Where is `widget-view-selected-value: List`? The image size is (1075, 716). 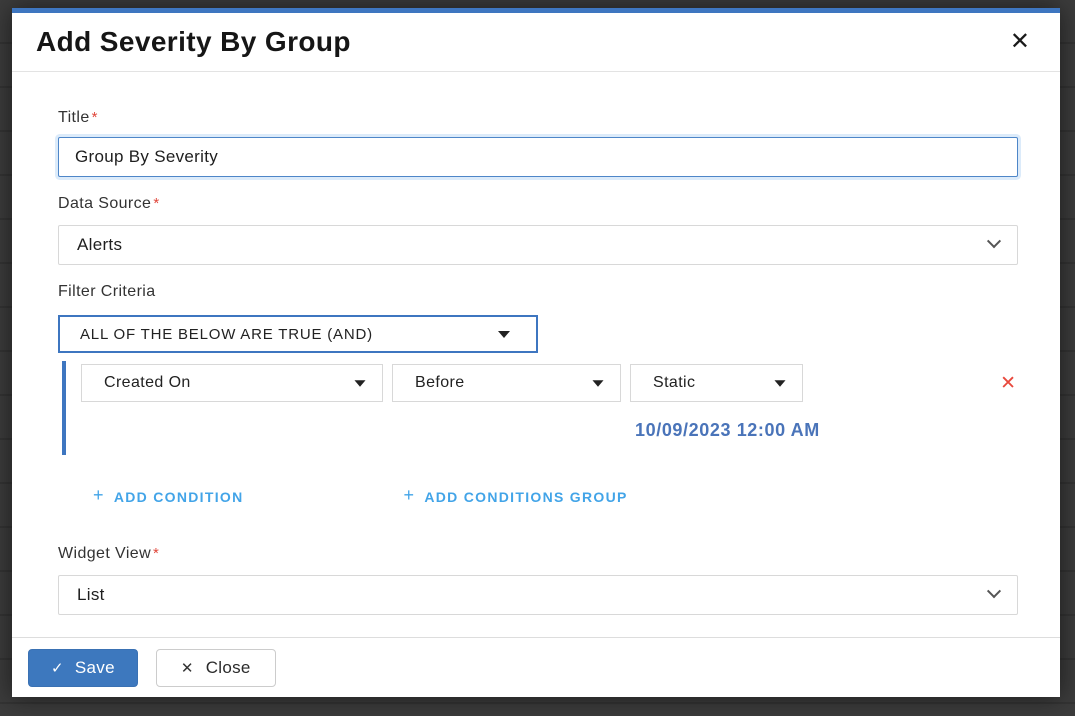 widget-view-selected-value: List is located at coordinates (91, 594).